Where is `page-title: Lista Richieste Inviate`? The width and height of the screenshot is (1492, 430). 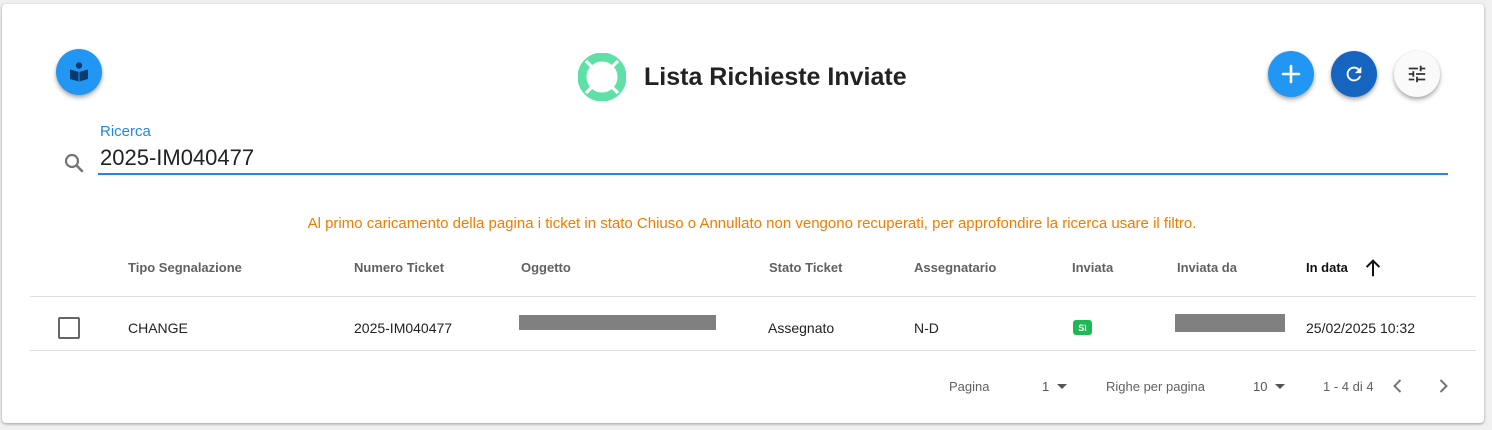 page-title: Lista Richieste Inviate is located at coordinates (775, 76).